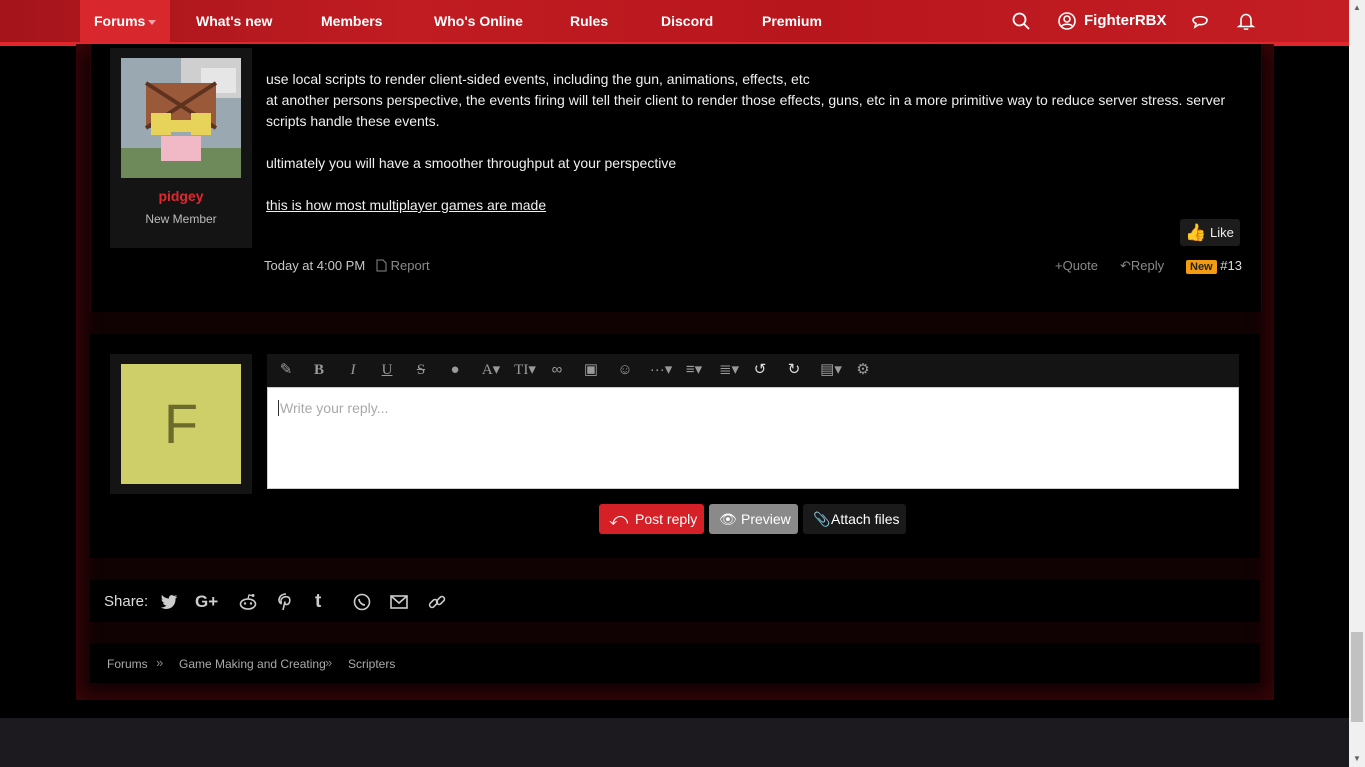 The height and width of the screenshot is (767, 1365). Describe the element at coordinates (1200, 21) in the screenshot. I see `conversations-icon` at that location.